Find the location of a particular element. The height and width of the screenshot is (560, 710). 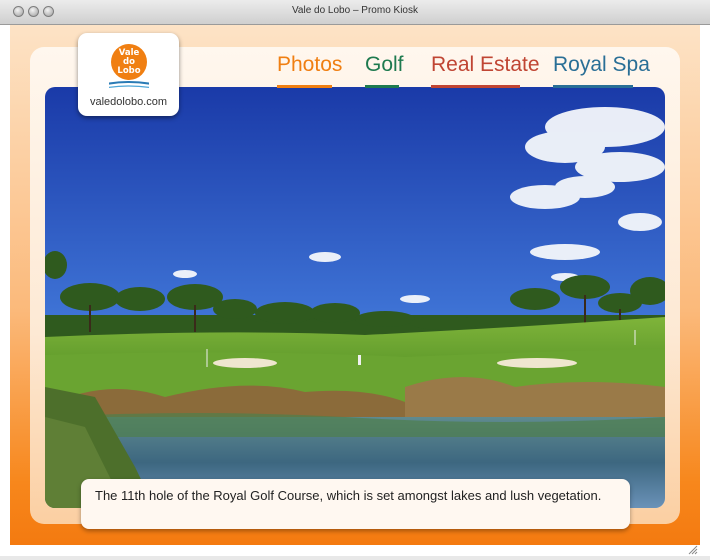

tab-royal-spa-label: Royal Spa is located at coordinates (601, 64).